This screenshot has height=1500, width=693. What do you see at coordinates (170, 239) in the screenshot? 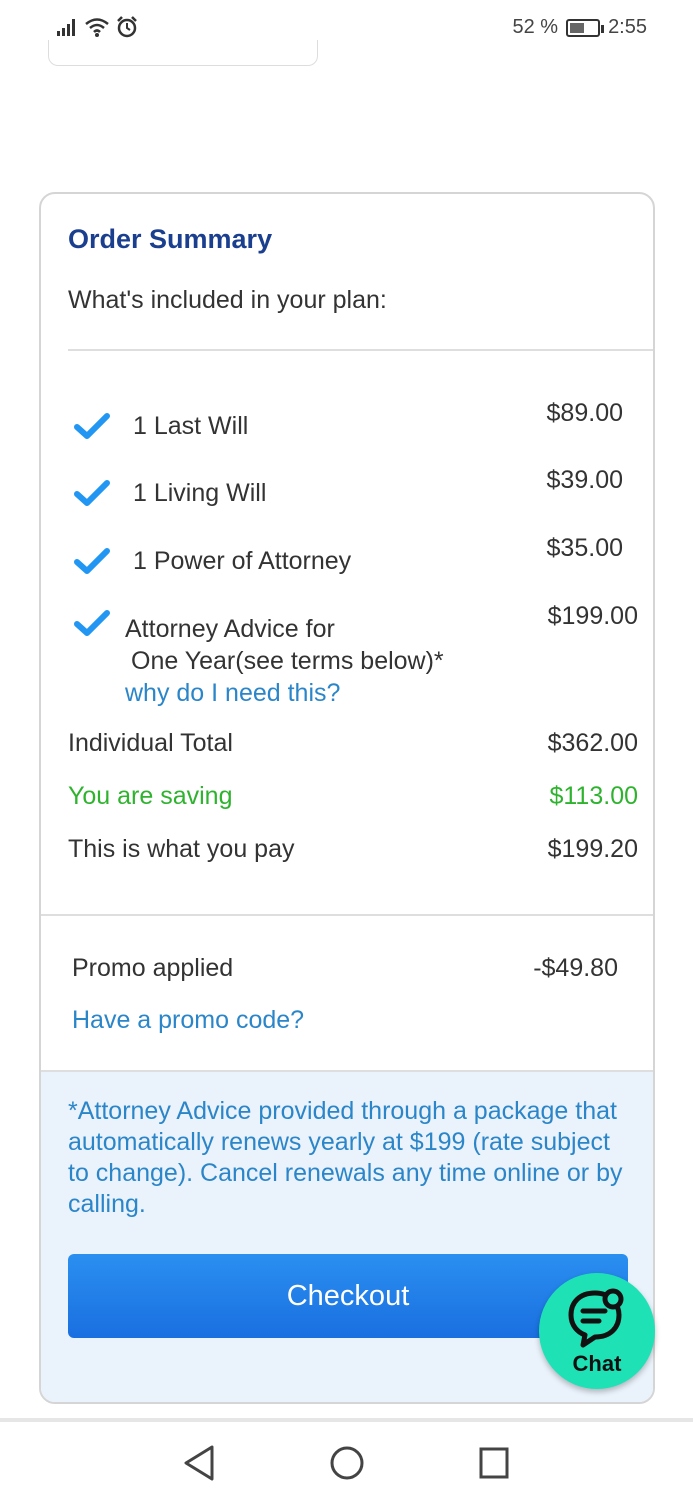
I see `page-title: Order Summary` at bounding box center [170, 239].